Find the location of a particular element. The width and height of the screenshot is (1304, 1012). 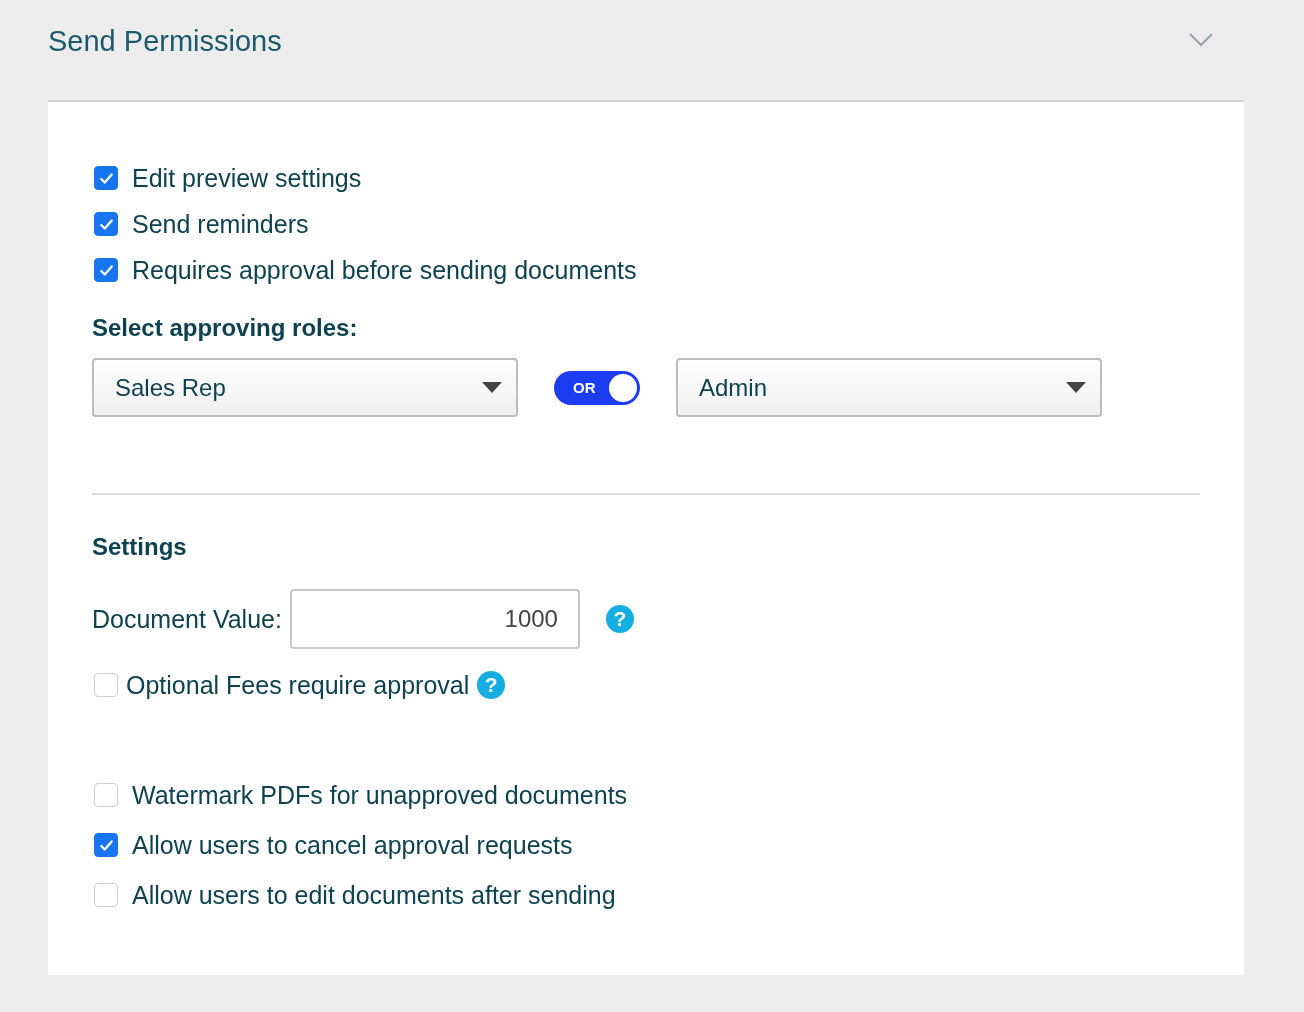

checkbox-label: Allow users to edit documents after sending is located at coordinates (374, 895).